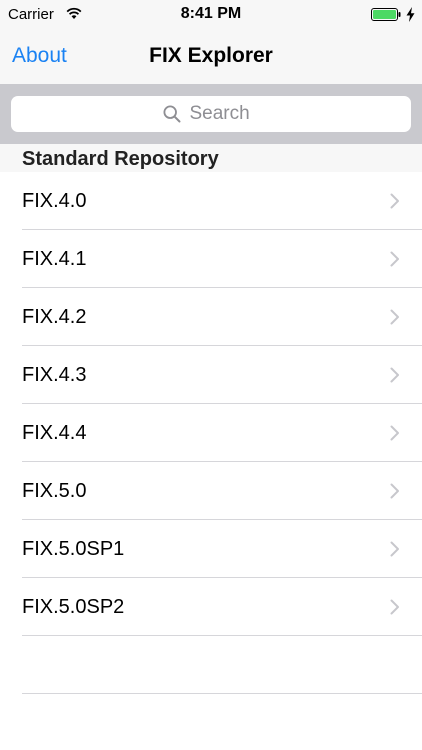 The image size is (422, 750). I want to click on list-item-label: FIX.5.0, so click(54, 491).